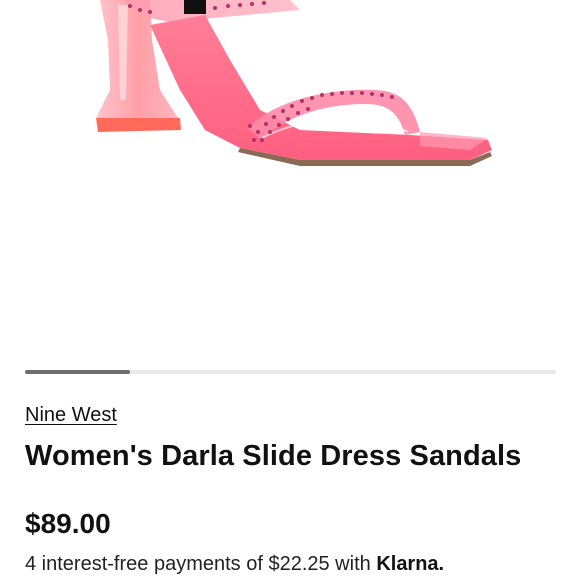  Describe the element at coordinates (299, 564) in the screenshot. I see `installment-amount: $22.25` at that location.